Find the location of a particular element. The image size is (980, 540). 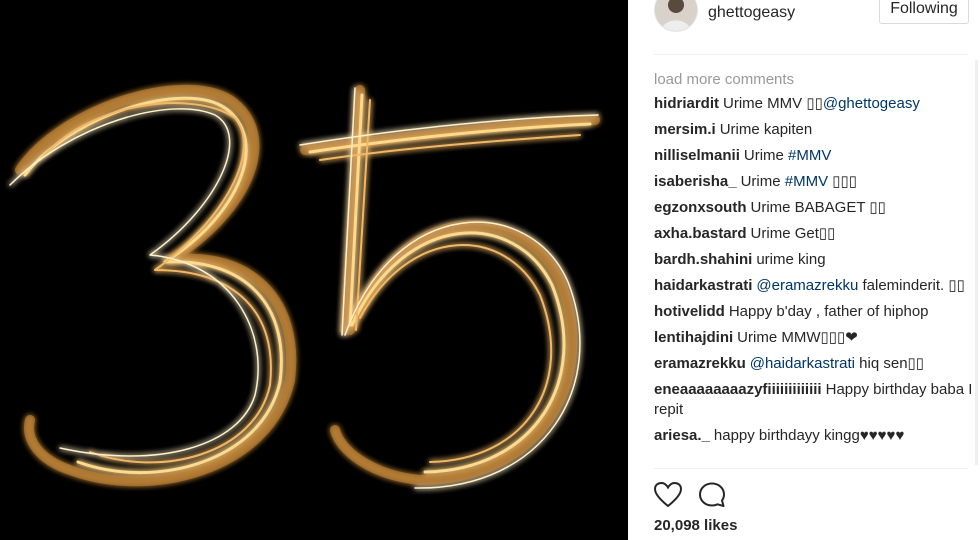

following-button: Following is located at coordinates (924, 12).